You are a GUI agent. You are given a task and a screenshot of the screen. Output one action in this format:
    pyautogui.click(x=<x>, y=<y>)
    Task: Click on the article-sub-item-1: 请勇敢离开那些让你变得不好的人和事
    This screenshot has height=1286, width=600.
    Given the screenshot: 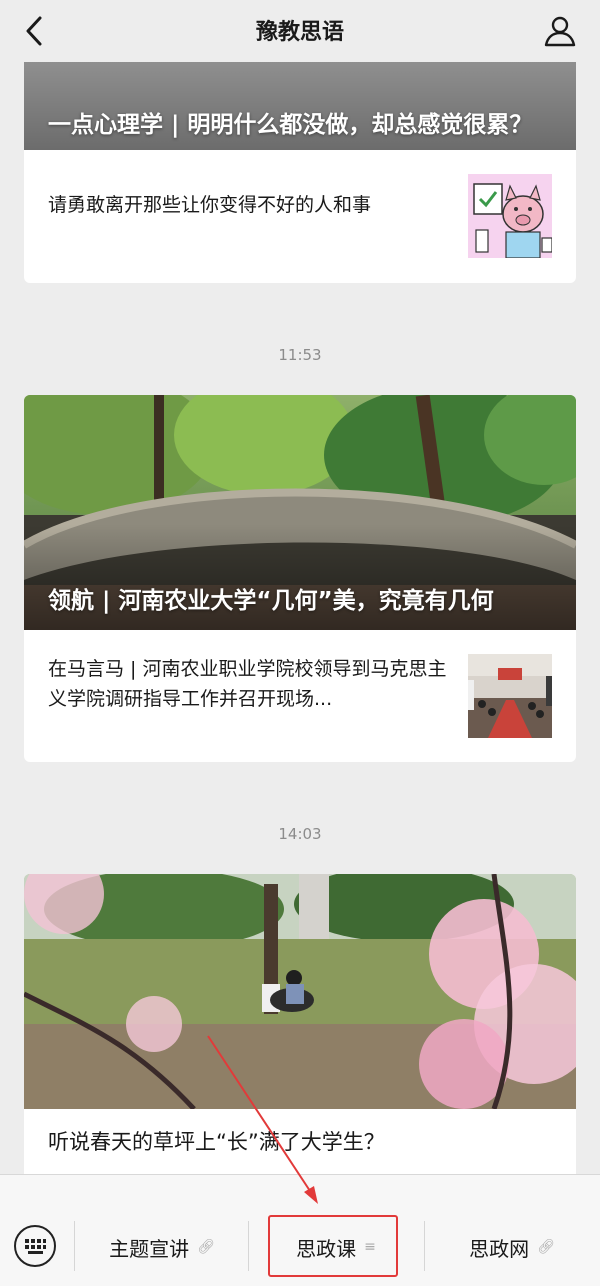 What is the action you would take?
    pyautogui.click(x=300, y=205)
    